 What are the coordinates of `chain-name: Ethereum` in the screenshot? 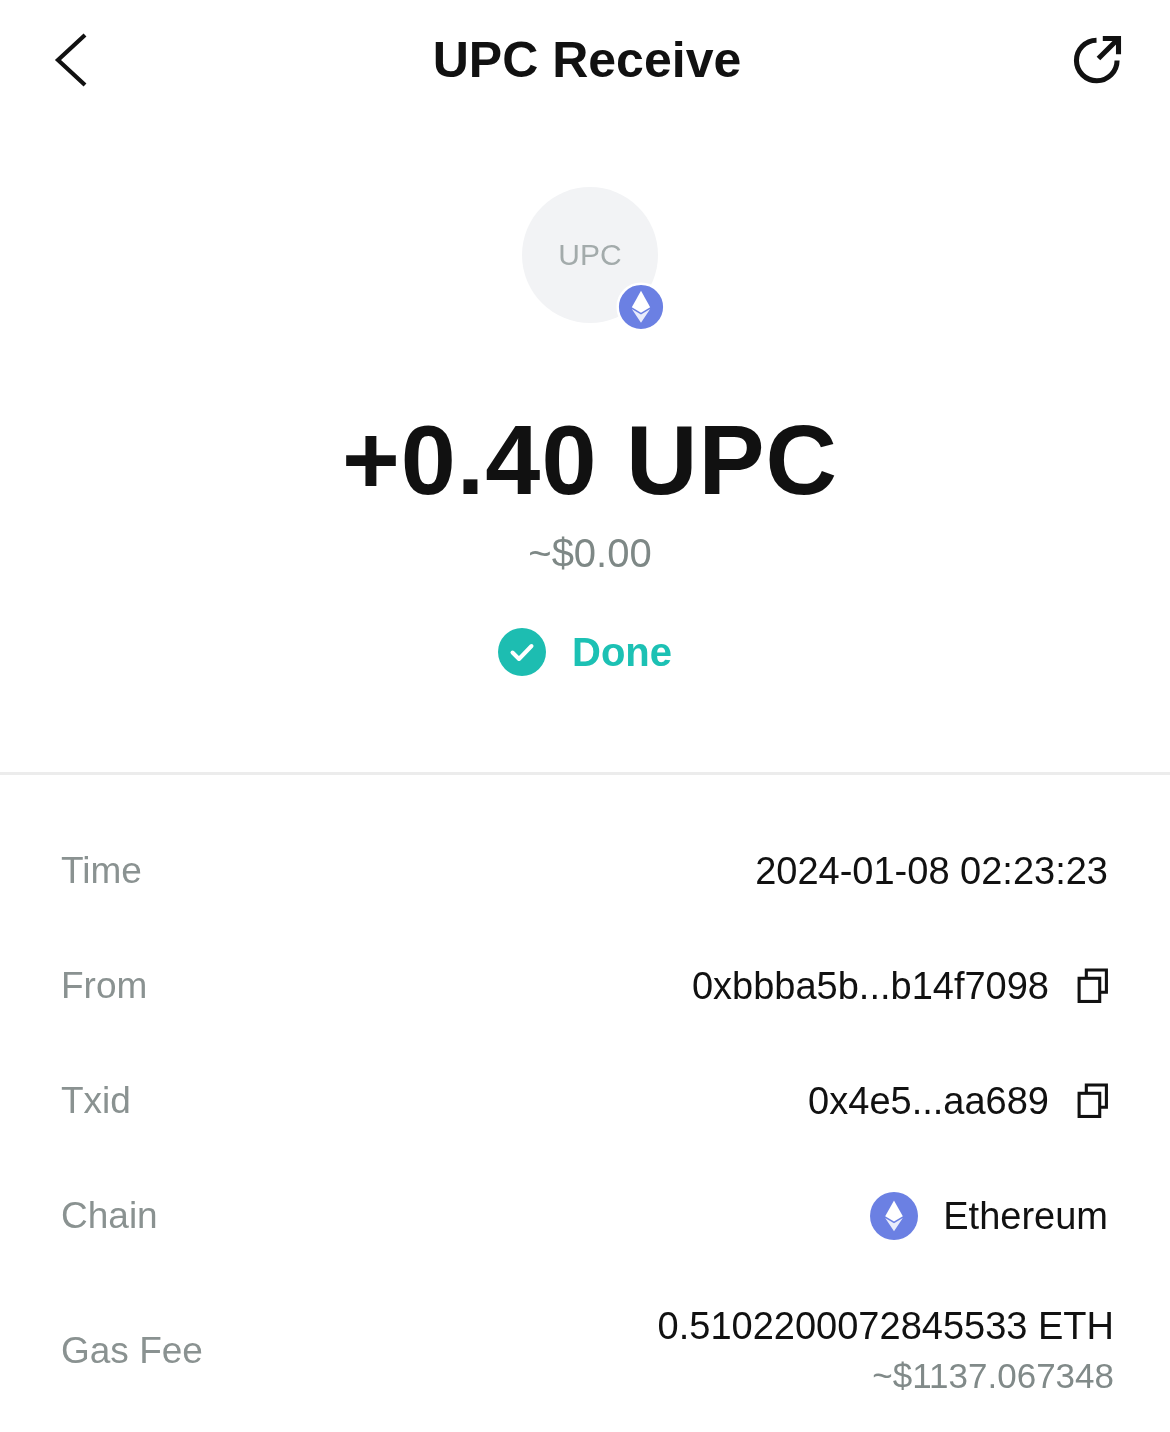 It's located at (1025, 1216).